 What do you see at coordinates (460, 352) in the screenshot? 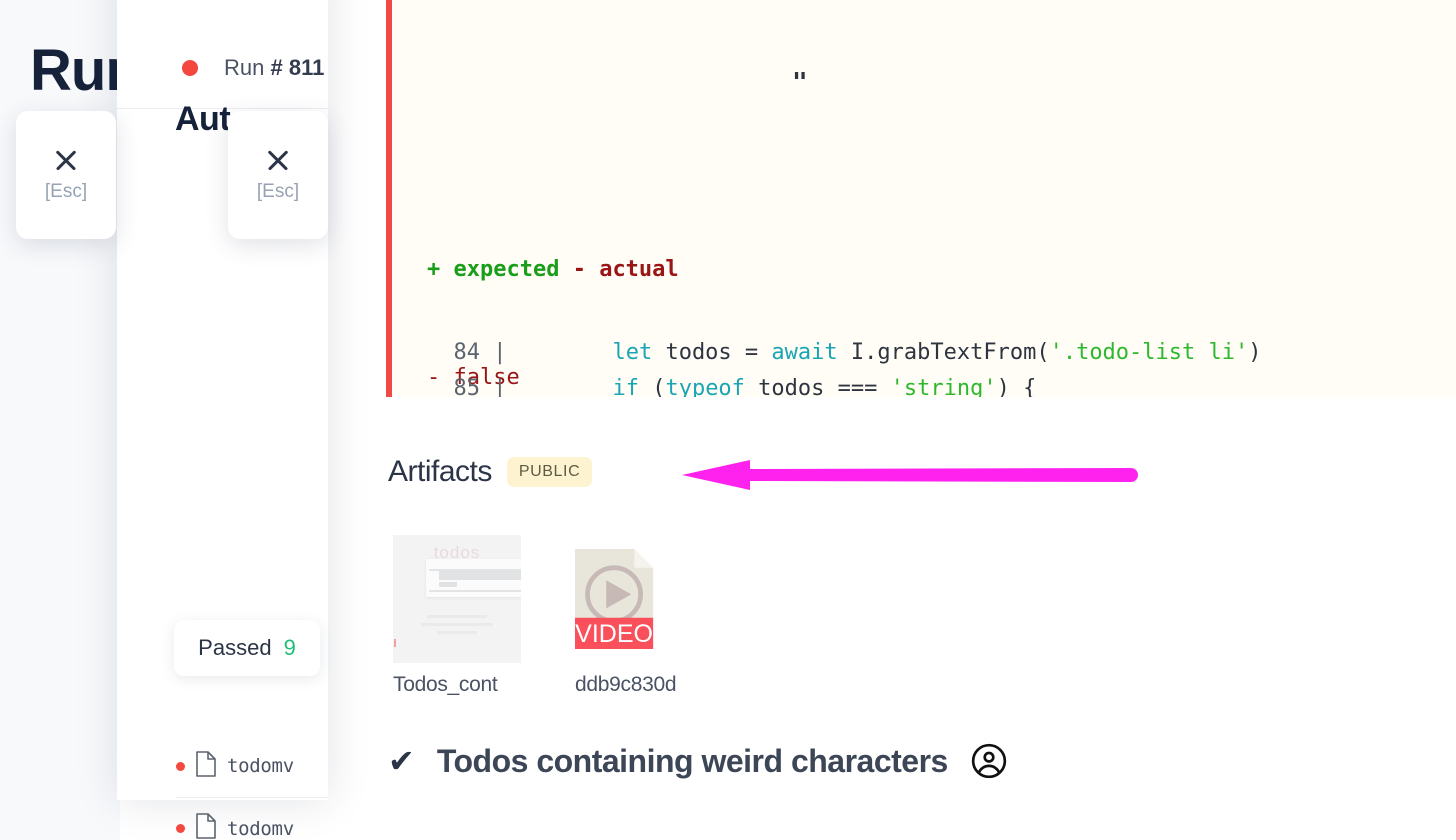
I see `code-line-number: 84` at bounding box center [460, 352].